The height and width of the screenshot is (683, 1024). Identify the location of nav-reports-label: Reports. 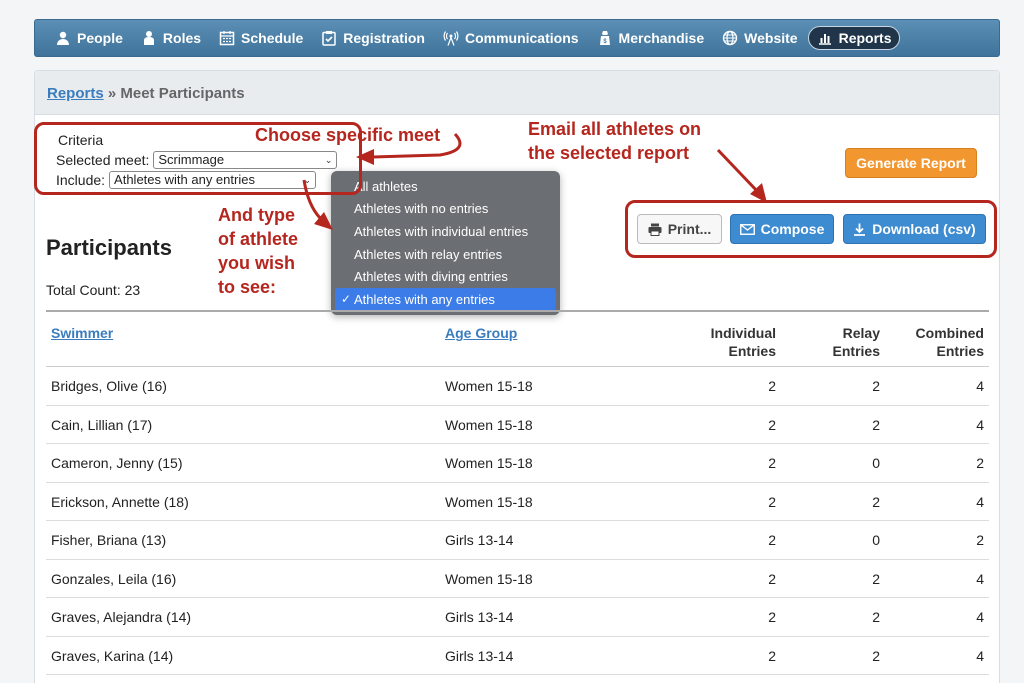
(865, 38).